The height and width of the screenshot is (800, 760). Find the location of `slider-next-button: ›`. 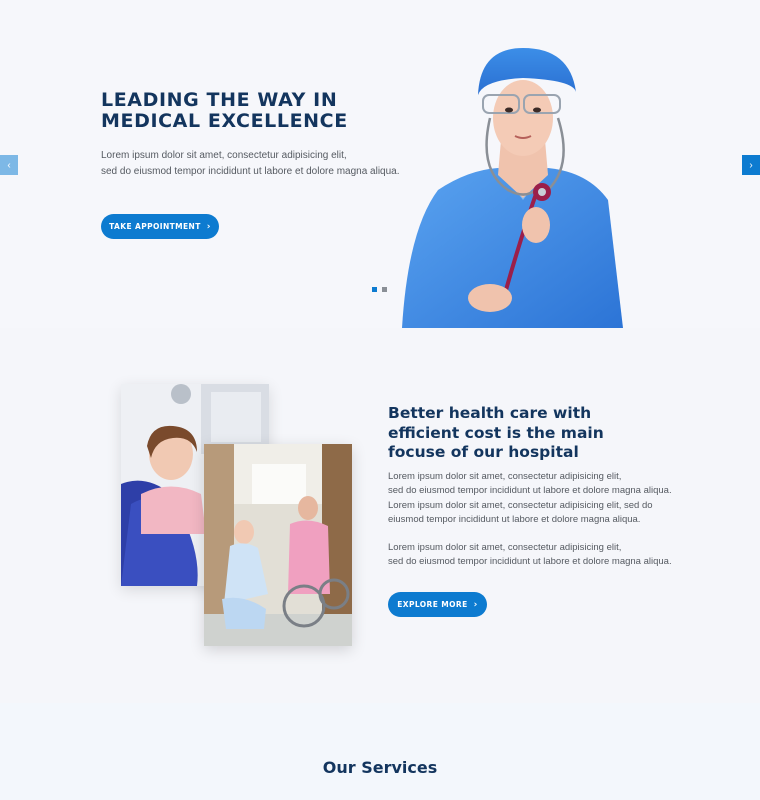

slider-next-button: › is located at coordinates (751, 165).